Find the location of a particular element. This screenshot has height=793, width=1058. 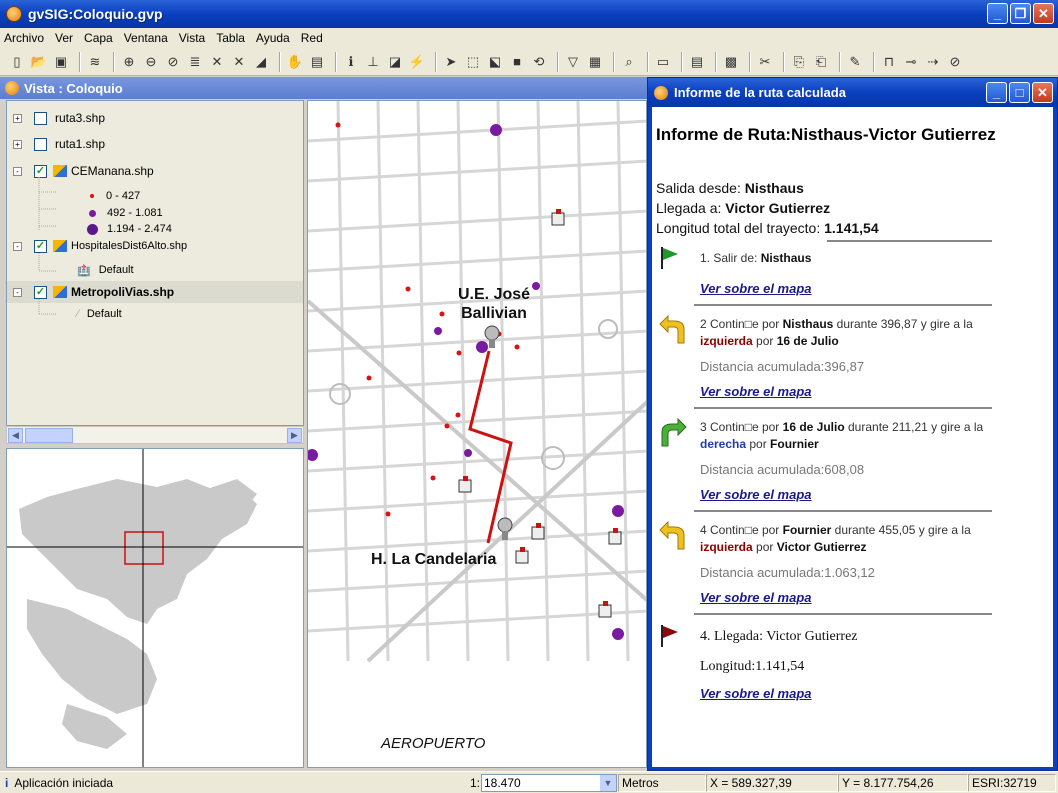

zoom-expand-icon: ✕ is located at coordinates (217, 62).